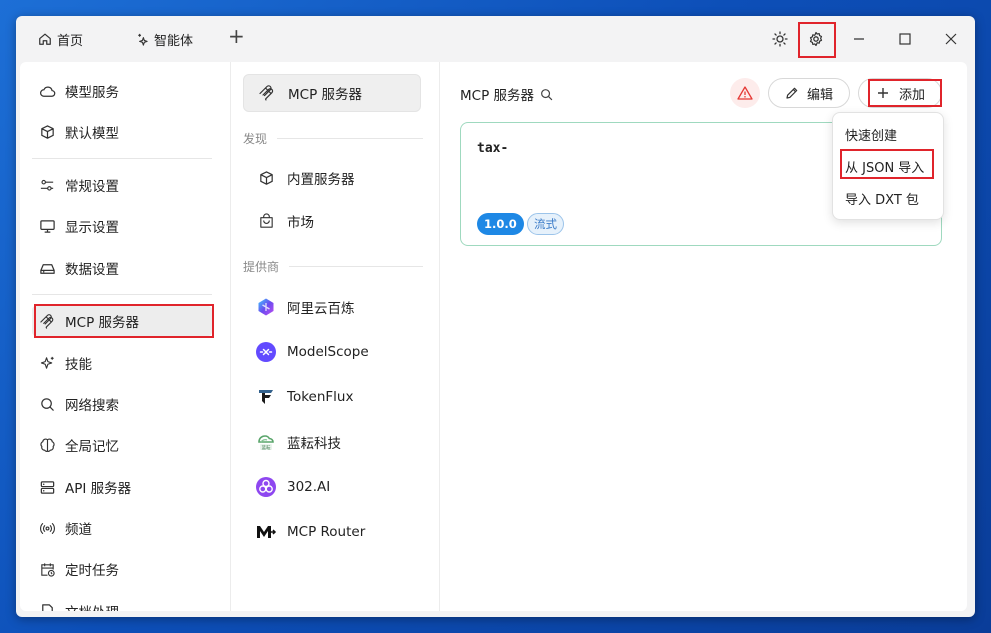 The image size is (991, 633). What do you see at coordinates (320, 397) in the screenshot?
I see `subnav-label: TokenFlux` at bounding box center [320, 397].